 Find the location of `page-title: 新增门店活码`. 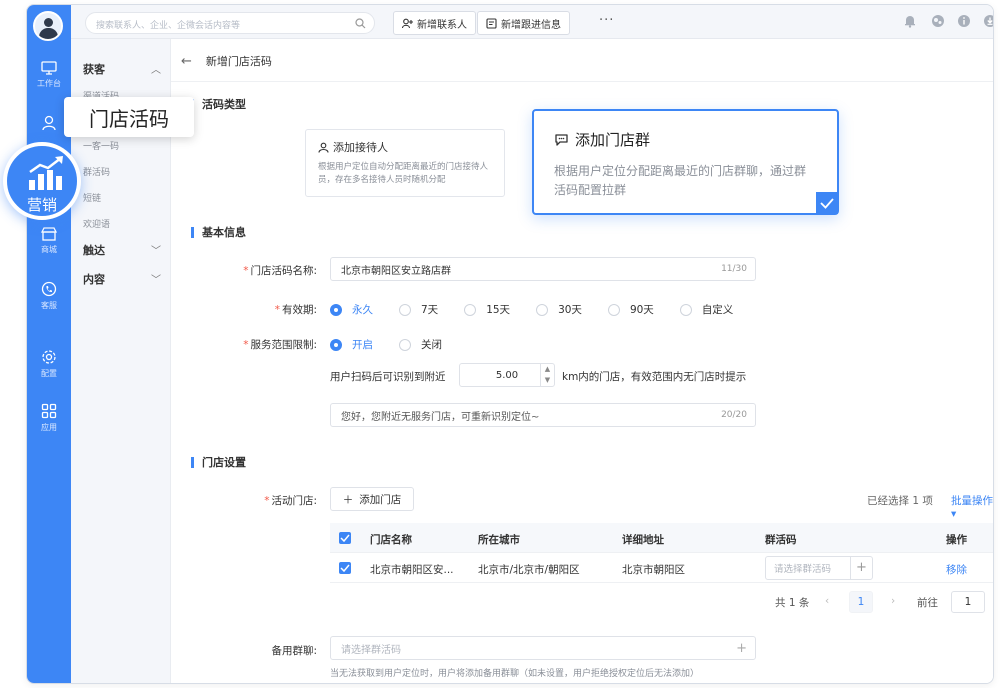

page-title: 新增门店活码 is located at coordinates (238, 61).